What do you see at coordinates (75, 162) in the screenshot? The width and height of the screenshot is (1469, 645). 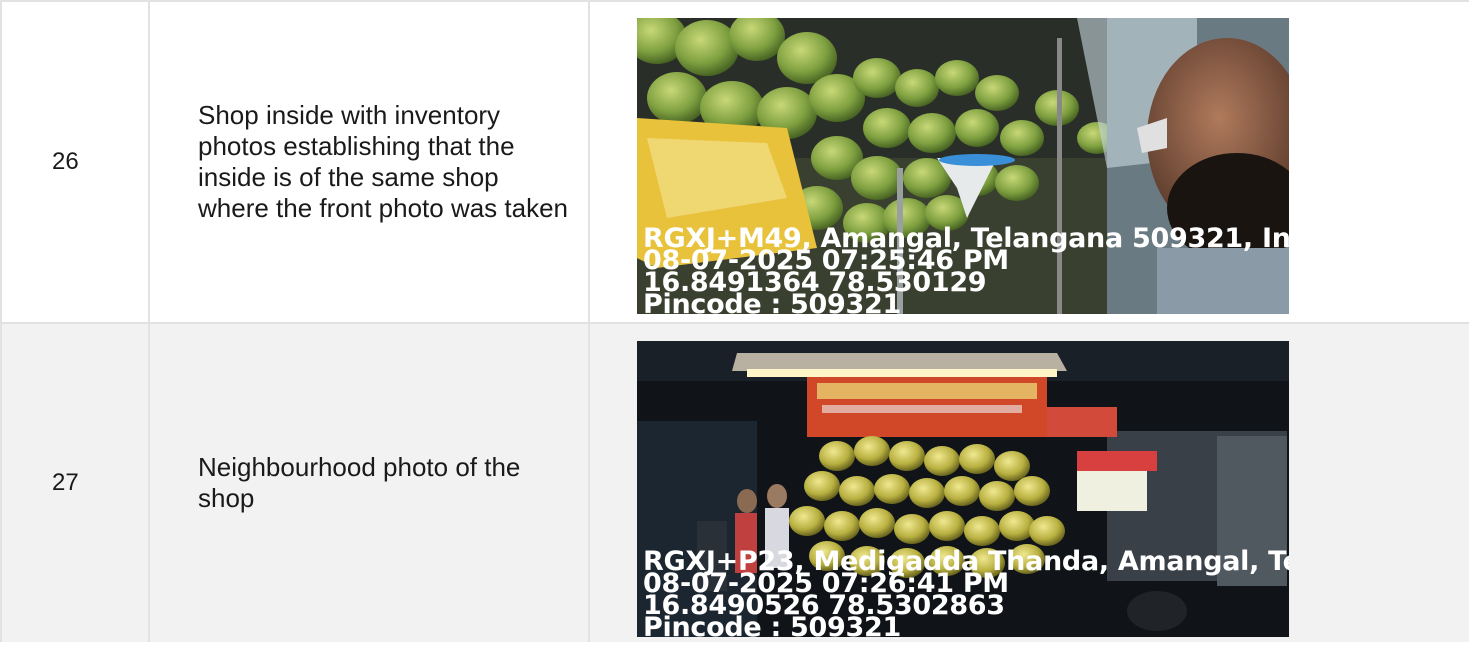 I see `row-number: 26` at bounding box center [75, 162].